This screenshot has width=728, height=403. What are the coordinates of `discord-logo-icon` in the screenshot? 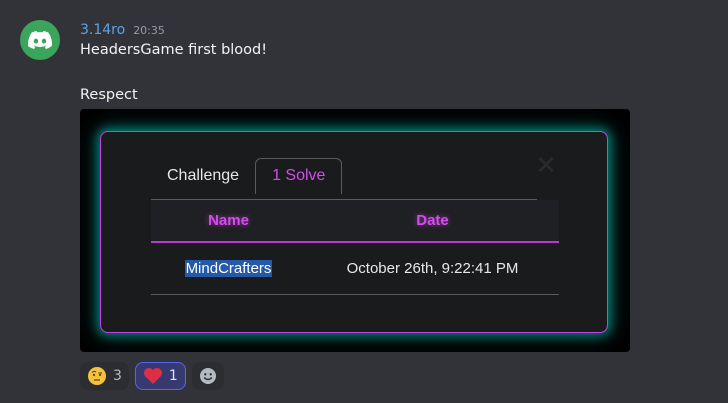 It's located at (40, 40).